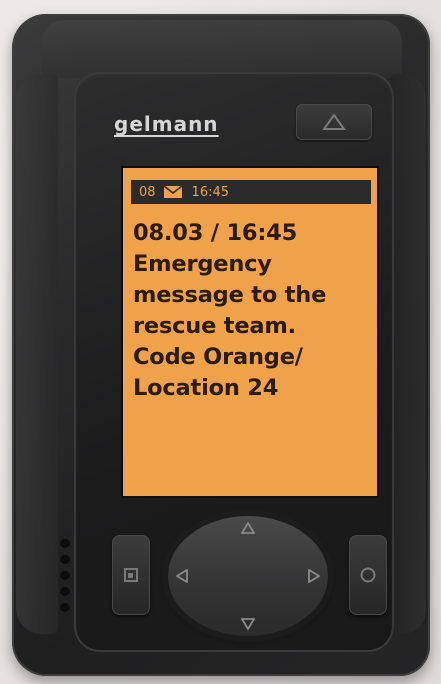  Describe the element at coordinates (214, 326) in the screenshot. I see `message-line: rescue team.` at that location.